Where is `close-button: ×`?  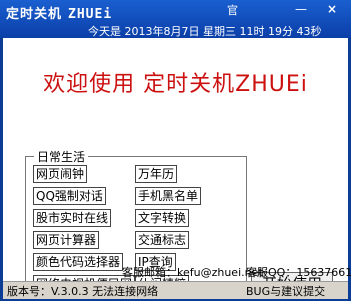
close-button: × is located at coordinates (332, 9).